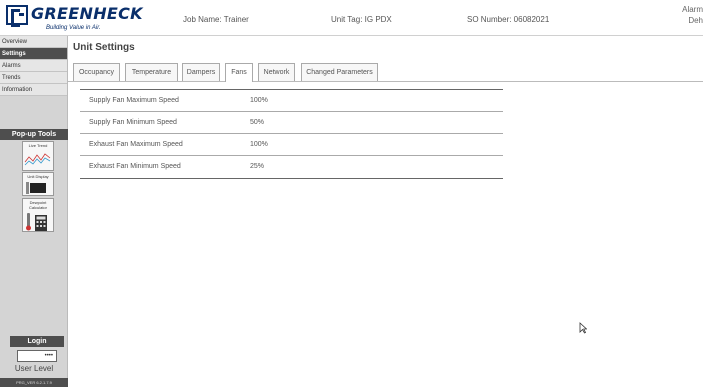  Describe the element at coordinates (508, 19) in the screenshot. I see `so-number: SO Number: 06082021` at that location.